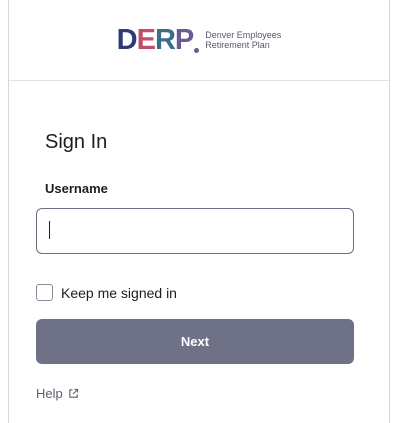  I want to click on brand-name-line1: Denver Employees, so click(243, 35).